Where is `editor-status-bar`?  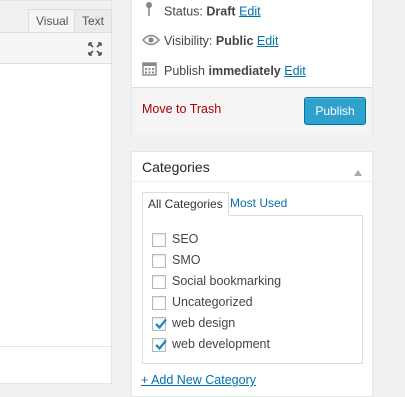
editor-status-bar is located at coordinates (55, 357).